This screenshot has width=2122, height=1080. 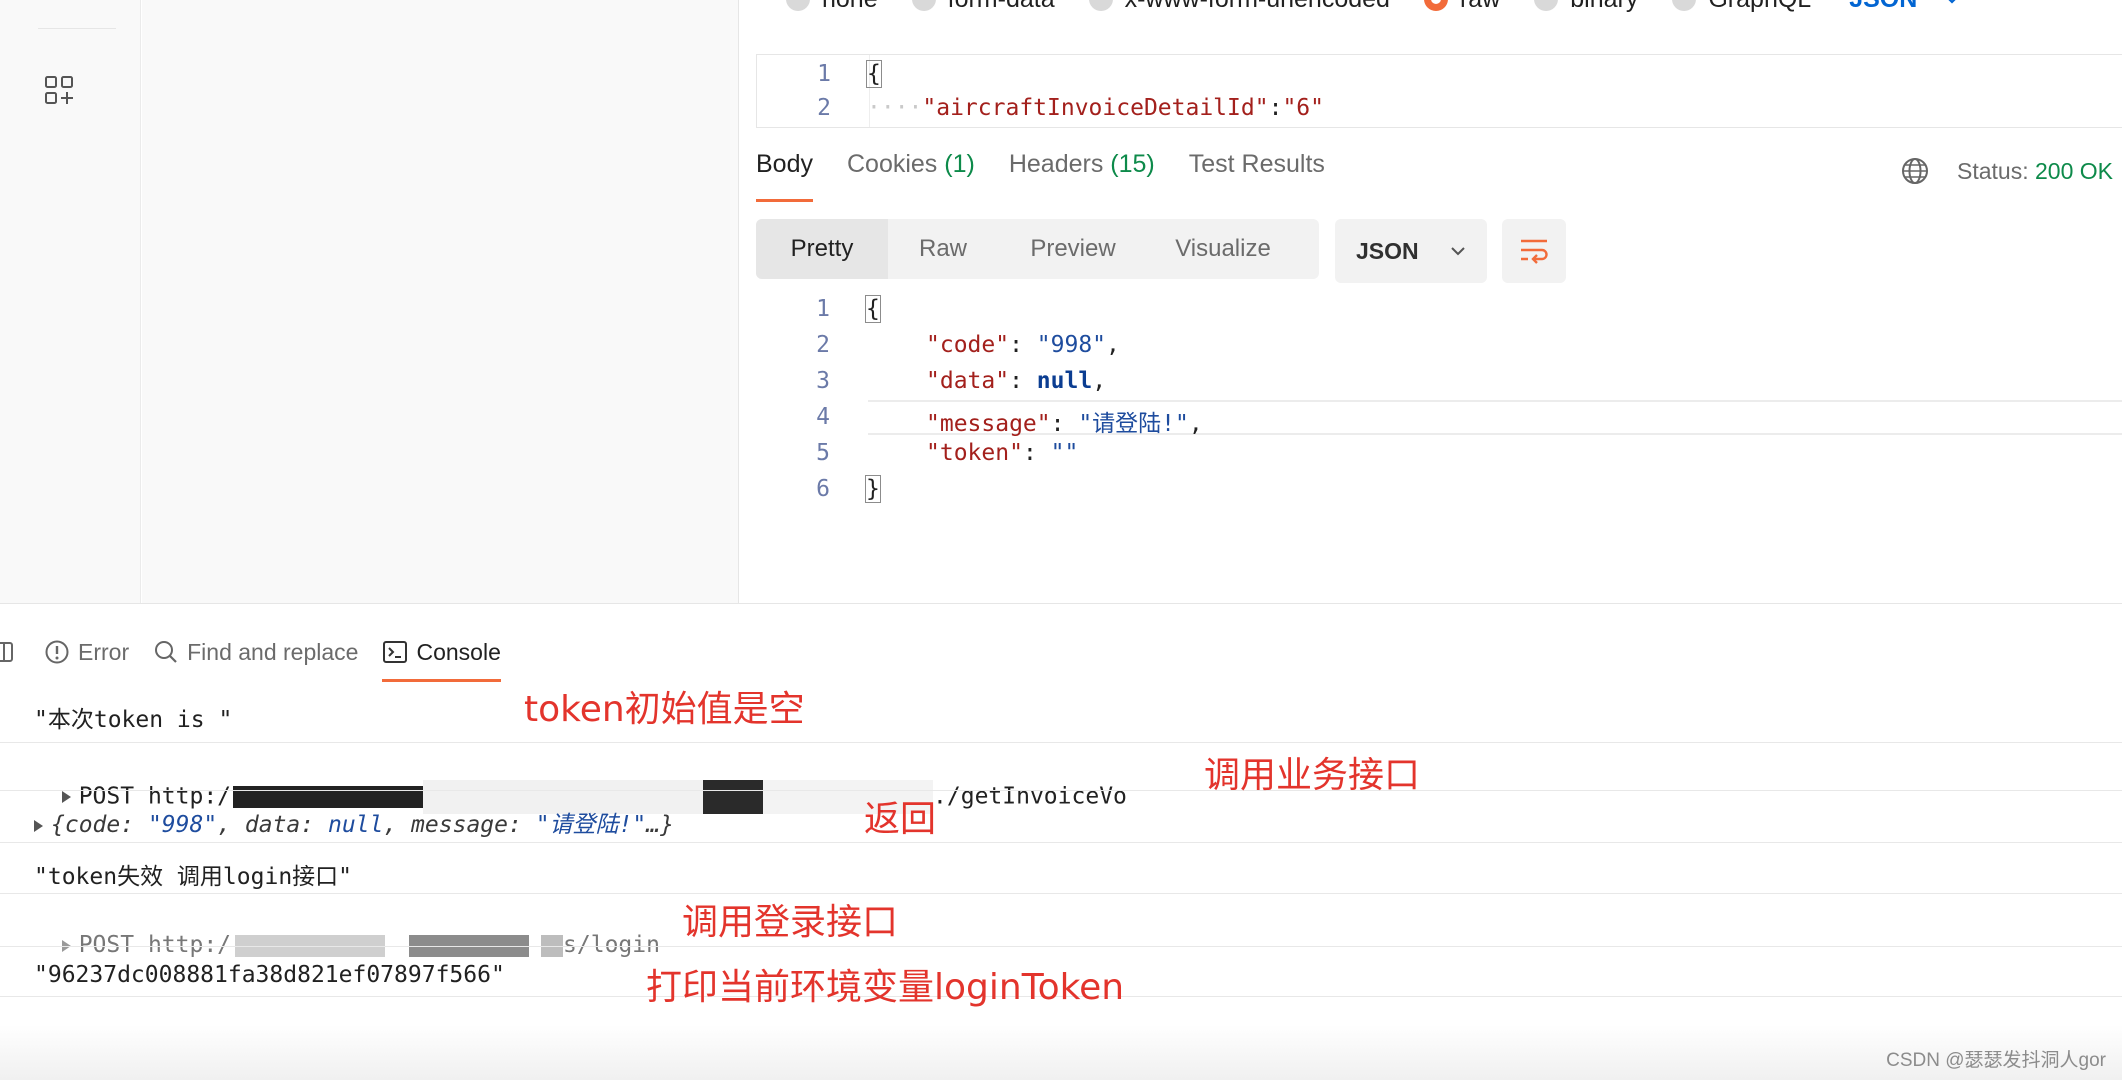 What do you see at coordinates (1604, 7) in the screenshot?
I see `radio-label: binary` at bounding box center [1604, 7].